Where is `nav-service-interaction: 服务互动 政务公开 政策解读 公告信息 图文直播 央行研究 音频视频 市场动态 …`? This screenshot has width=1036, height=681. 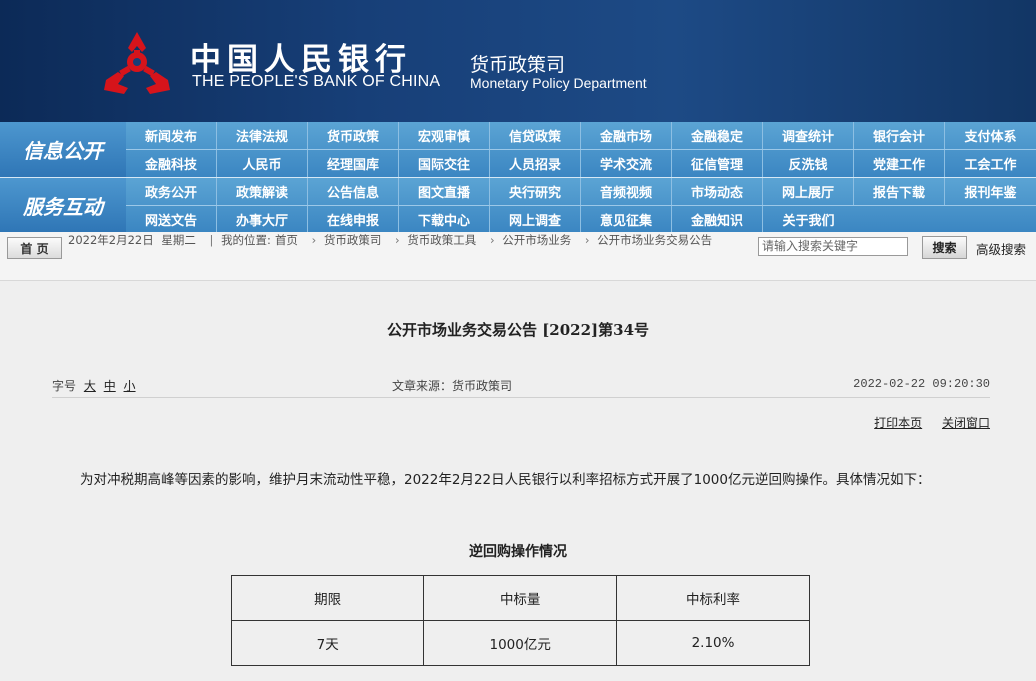
nav-service-interaction: 服务互动 政务公开 政策解读 公告信息 图文直播 央行研究 音频视频 市场动态 … is located at coordinates (518, 205).